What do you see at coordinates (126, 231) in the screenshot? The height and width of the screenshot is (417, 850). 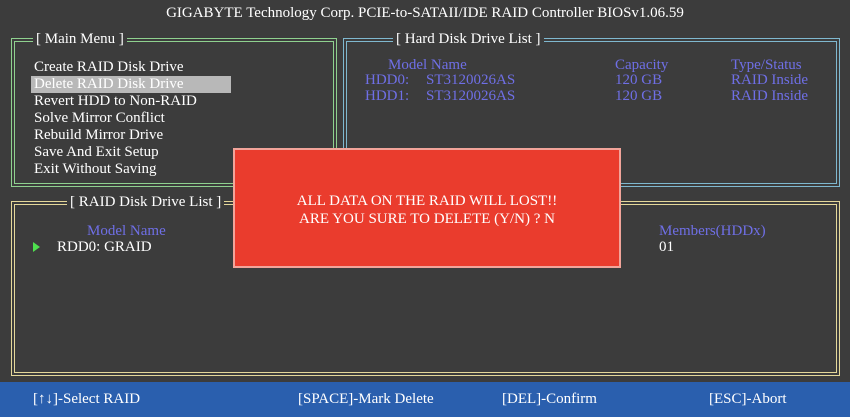 I see `raid-header-model: Model Name` at bounding box center [126, 231].